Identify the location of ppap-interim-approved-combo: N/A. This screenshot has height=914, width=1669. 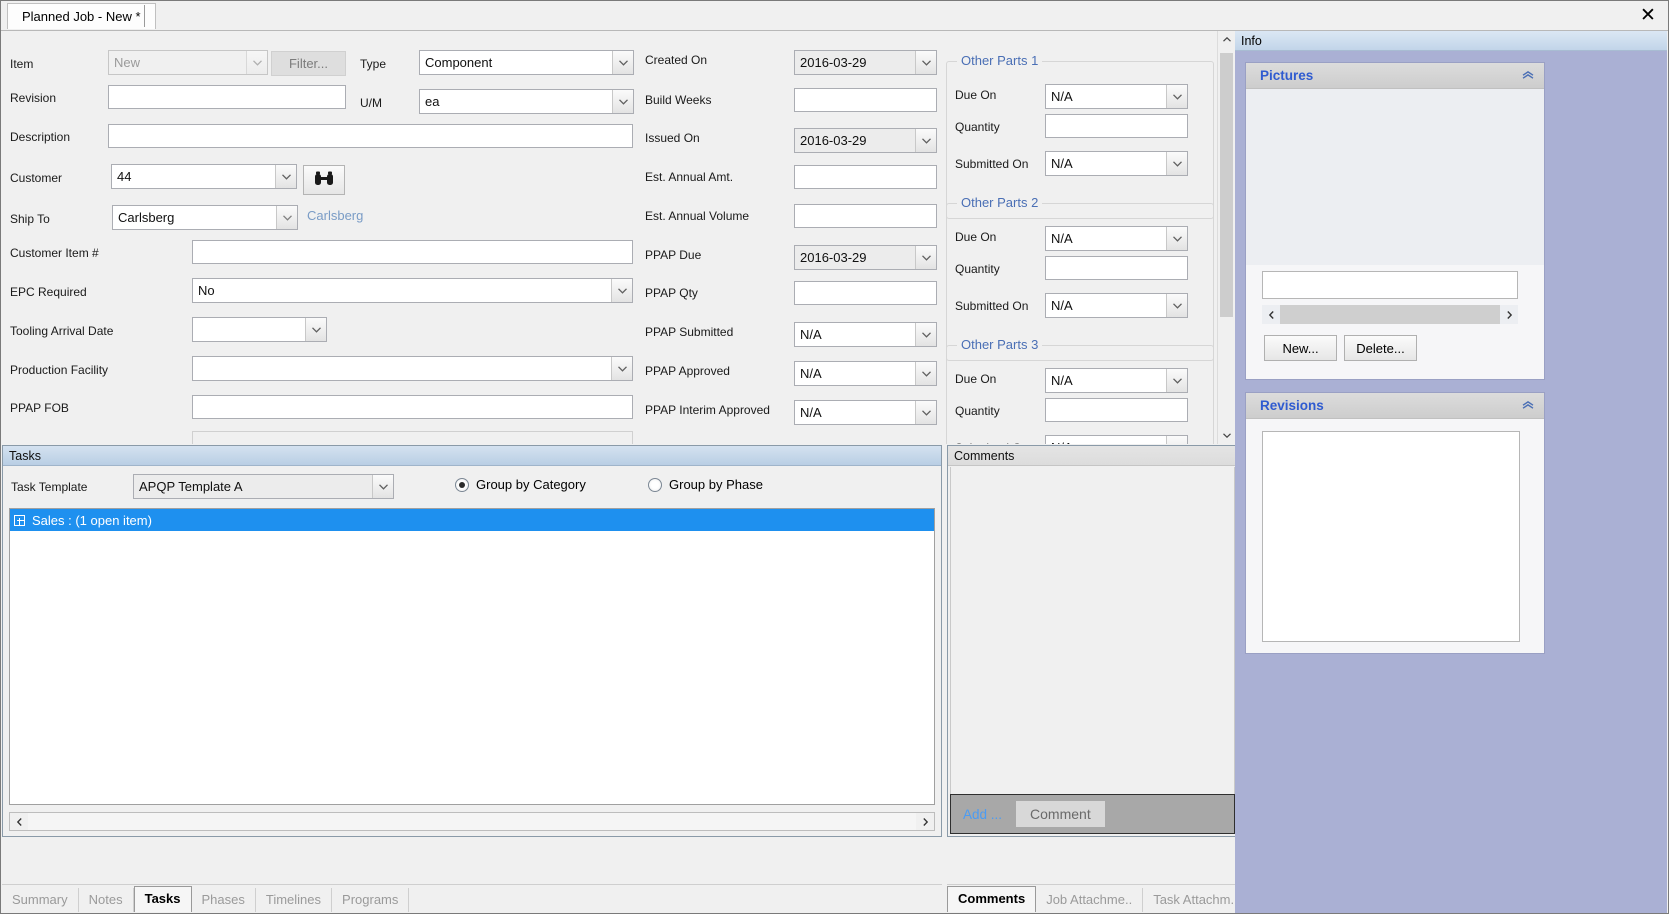
(865, 412).